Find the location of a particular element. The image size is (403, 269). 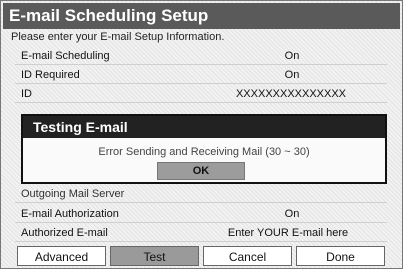

authorized-email-value: Enter YOUR E-mail here is located at coordinates (288, 233).